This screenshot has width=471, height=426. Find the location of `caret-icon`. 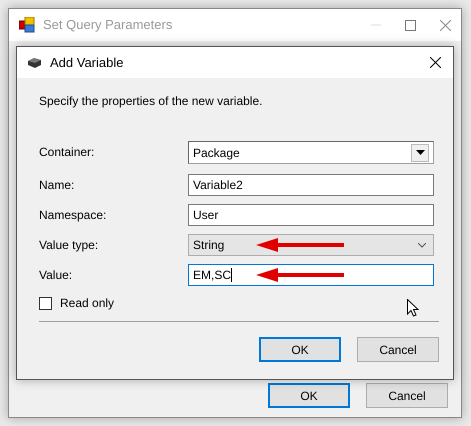

caret-icon is located at coordinates (420, 152).